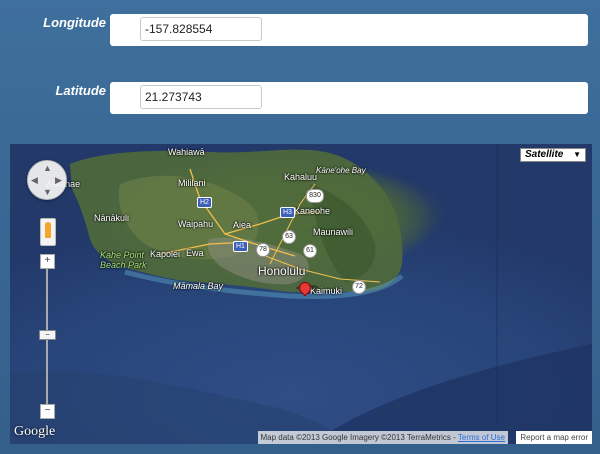 The height and width of the screenshot is (454, 600). Describe the element at coordinates (47, 335) in the screenshot. I see `zoom-slider-thumb: −` at that location.